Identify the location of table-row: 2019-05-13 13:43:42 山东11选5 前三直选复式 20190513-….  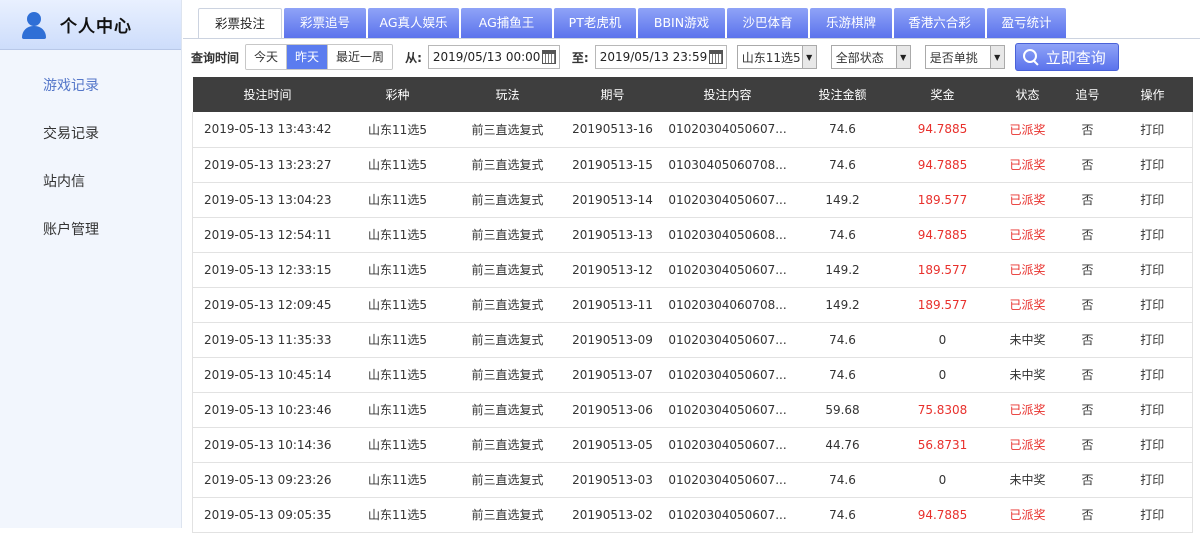
(692, 130).